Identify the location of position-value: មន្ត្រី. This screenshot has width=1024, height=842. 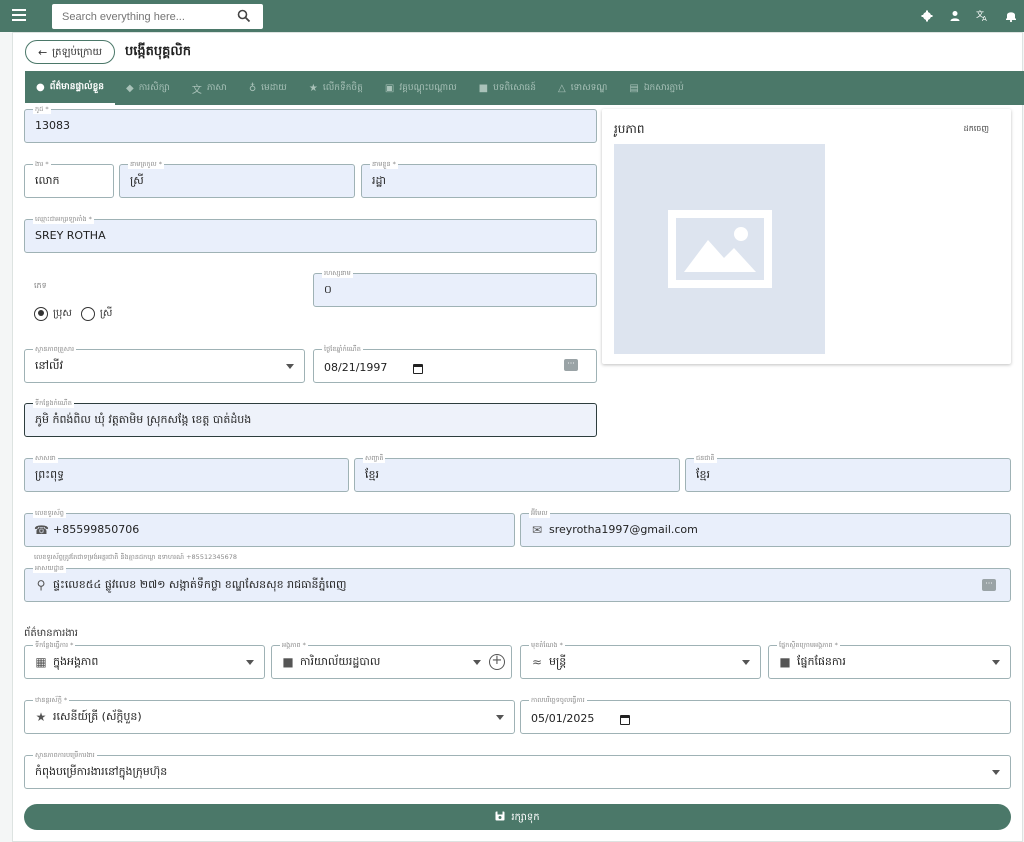
(558, 661).